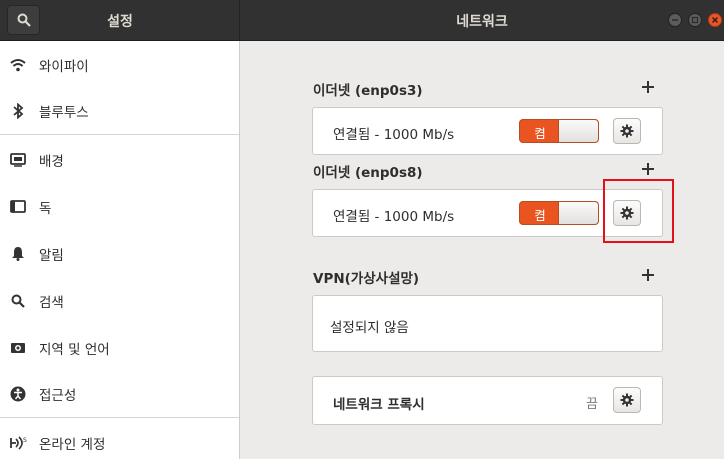 The height and width of the screenshot is (459, 724). Describe the element at coordinates (58, 396) in the screenshot. I see `sidebar-item-label: 접근성` at that location.